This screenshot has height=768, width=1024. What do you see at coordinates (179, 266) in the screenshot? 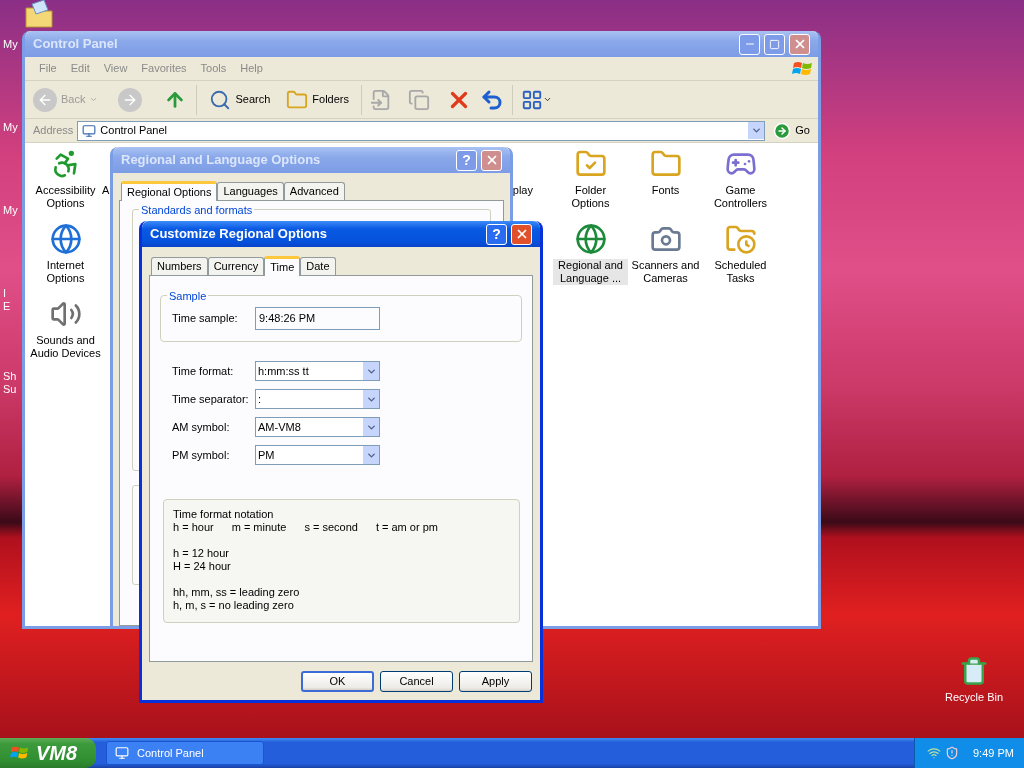
I see `tab: Numbers` at bounding box center [179, 266].